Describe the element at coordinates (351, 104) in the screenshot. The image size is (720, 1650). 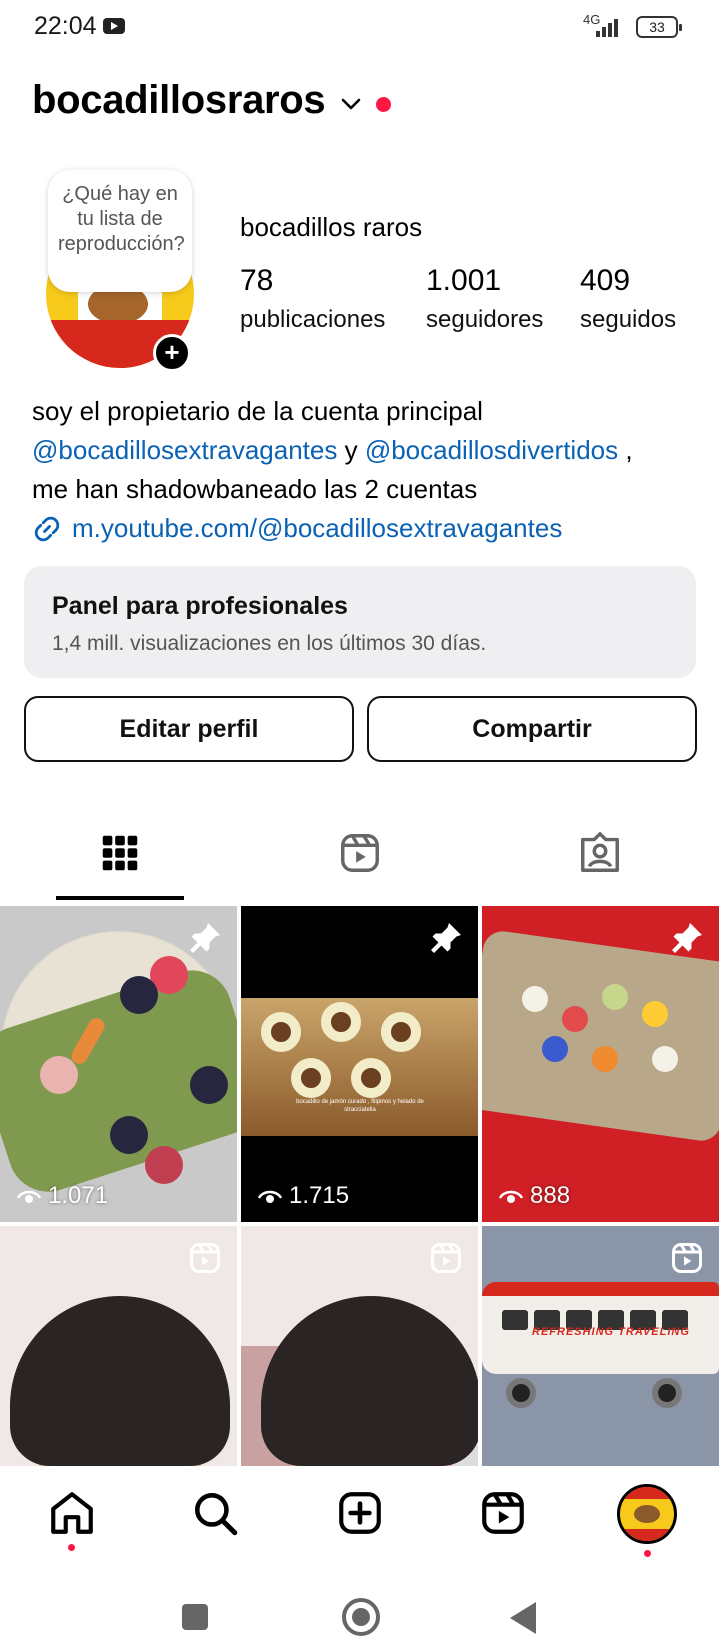
I see `chevron-down-icon` at that location.